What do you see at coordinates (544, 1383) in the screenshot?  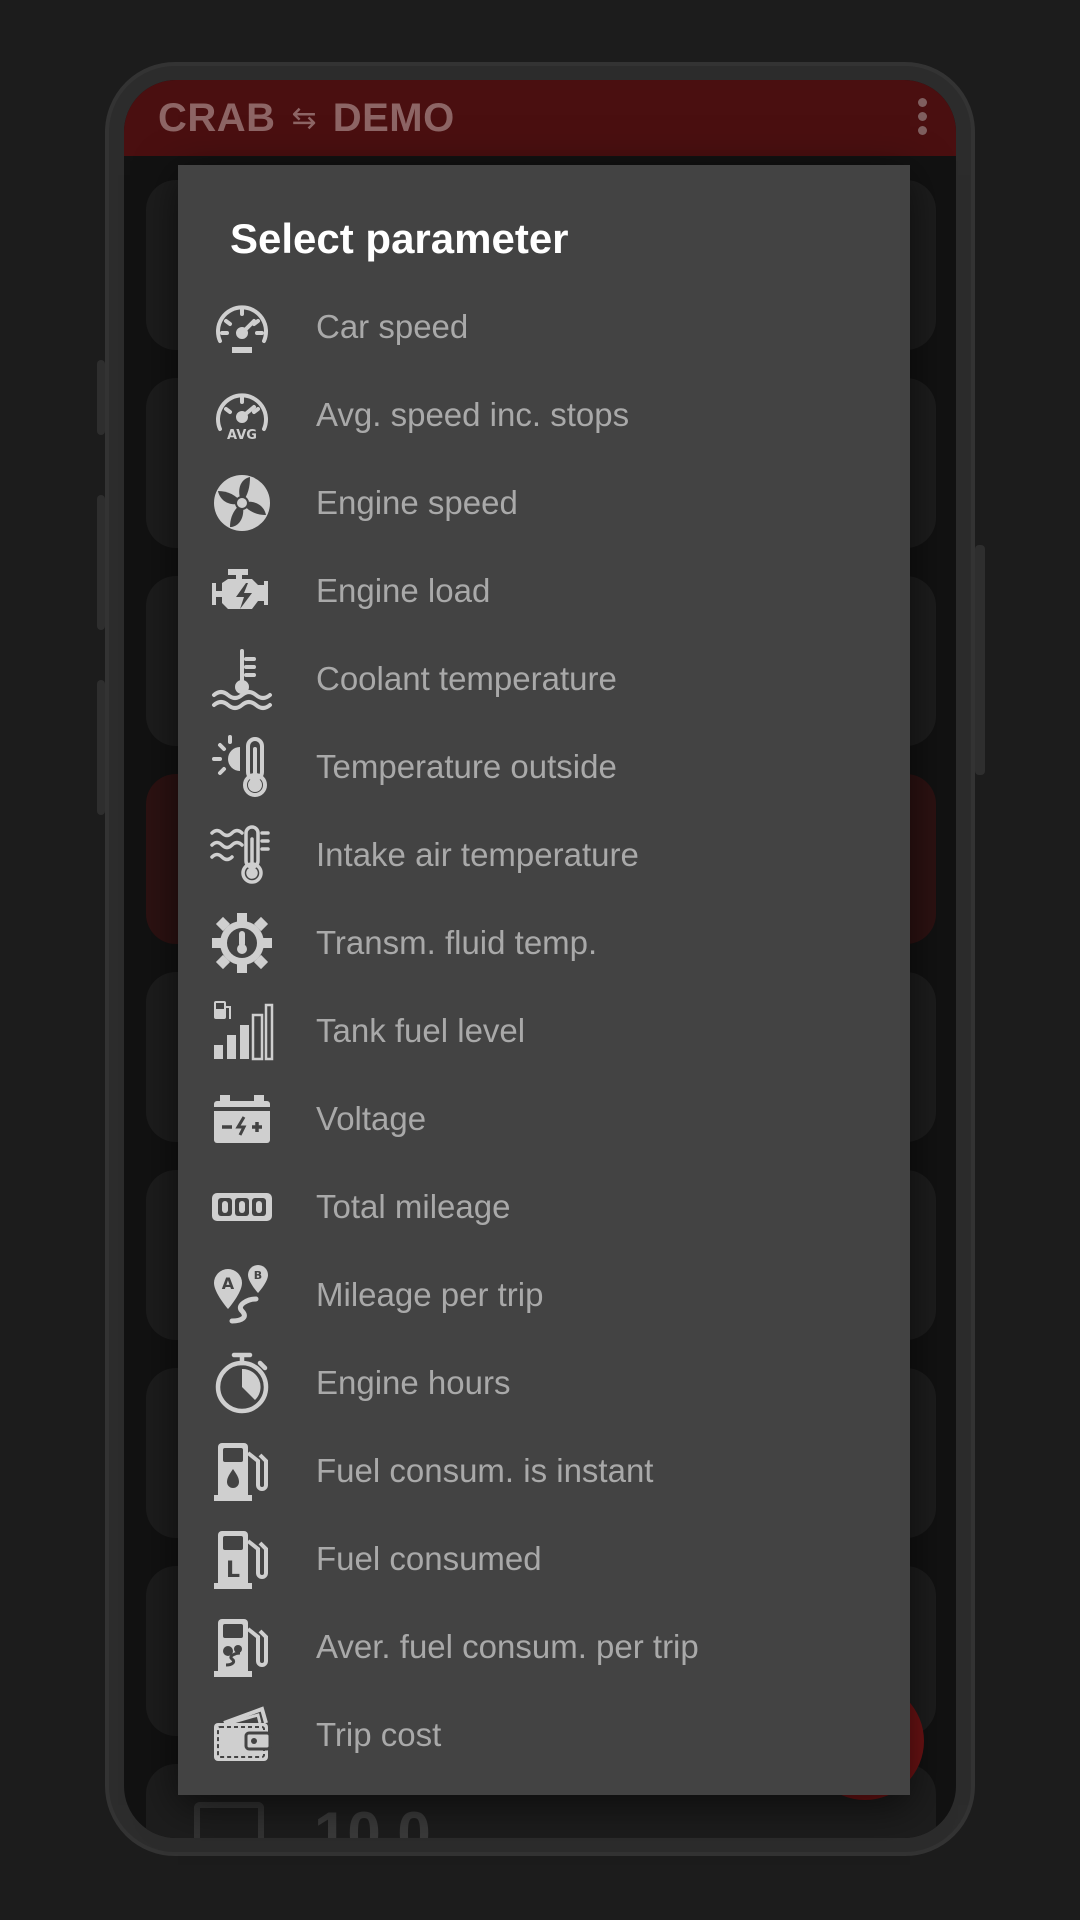 I see `parameter-item-engine-hours: Engine hours` at bounding box center [544, 1383].